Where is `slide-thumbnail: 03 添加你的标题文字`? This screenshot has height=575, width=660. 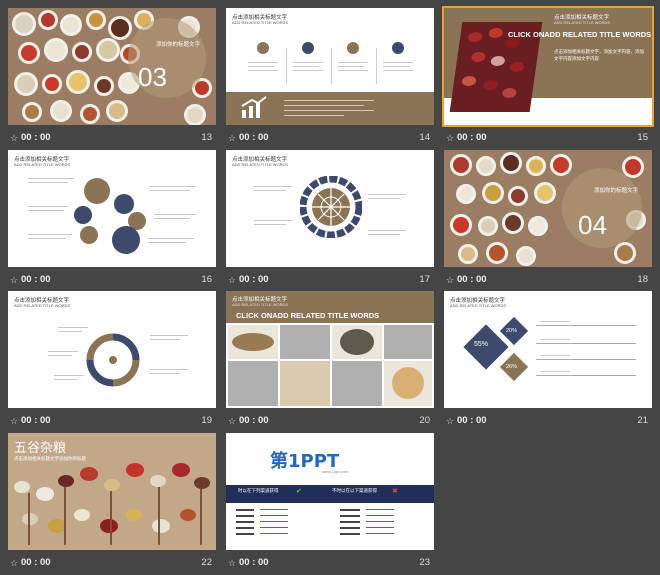
slide-thumbnail: 03 添加你的标题文字 is located at coordinates (112, 66).